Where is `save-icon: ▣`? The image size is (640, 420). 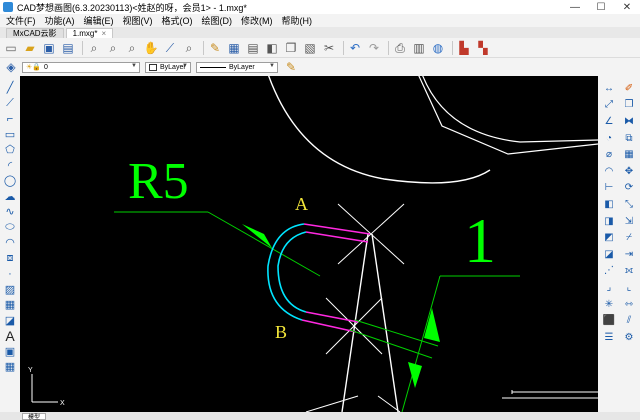
save-icon: ▣ is located at coordinates (49, 48).